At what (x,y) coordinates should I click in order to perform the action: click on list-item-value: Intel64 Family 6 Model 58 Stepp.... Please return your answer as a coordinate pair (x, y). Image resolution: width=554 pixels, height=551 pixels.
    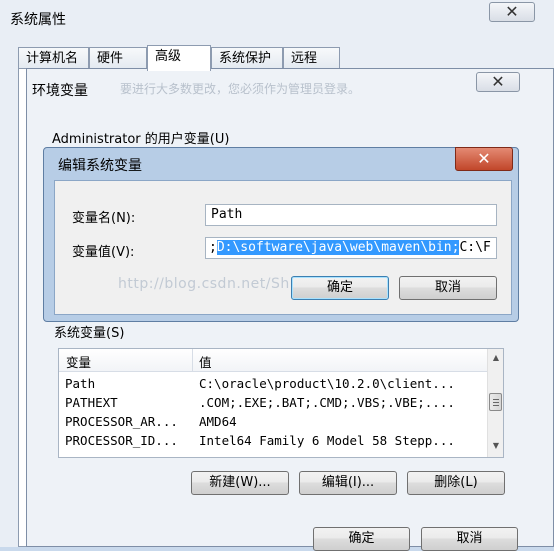
    Looking at the image, I should click on (342, 440).